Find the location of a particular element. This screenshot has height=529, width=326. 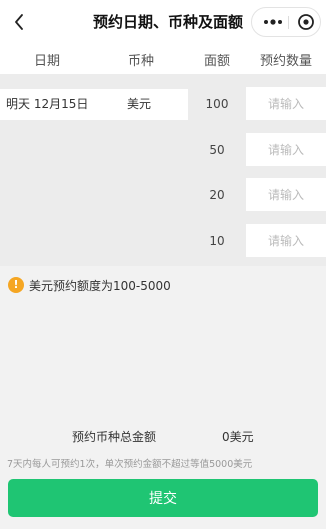

denomination-label: 50 is located at coordinates (217, 150).